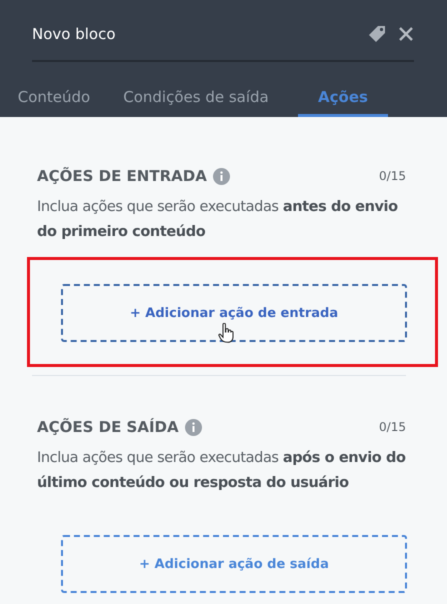  I want to click on add-action-button: + Adicionar ação de saída, so click(234, 564).